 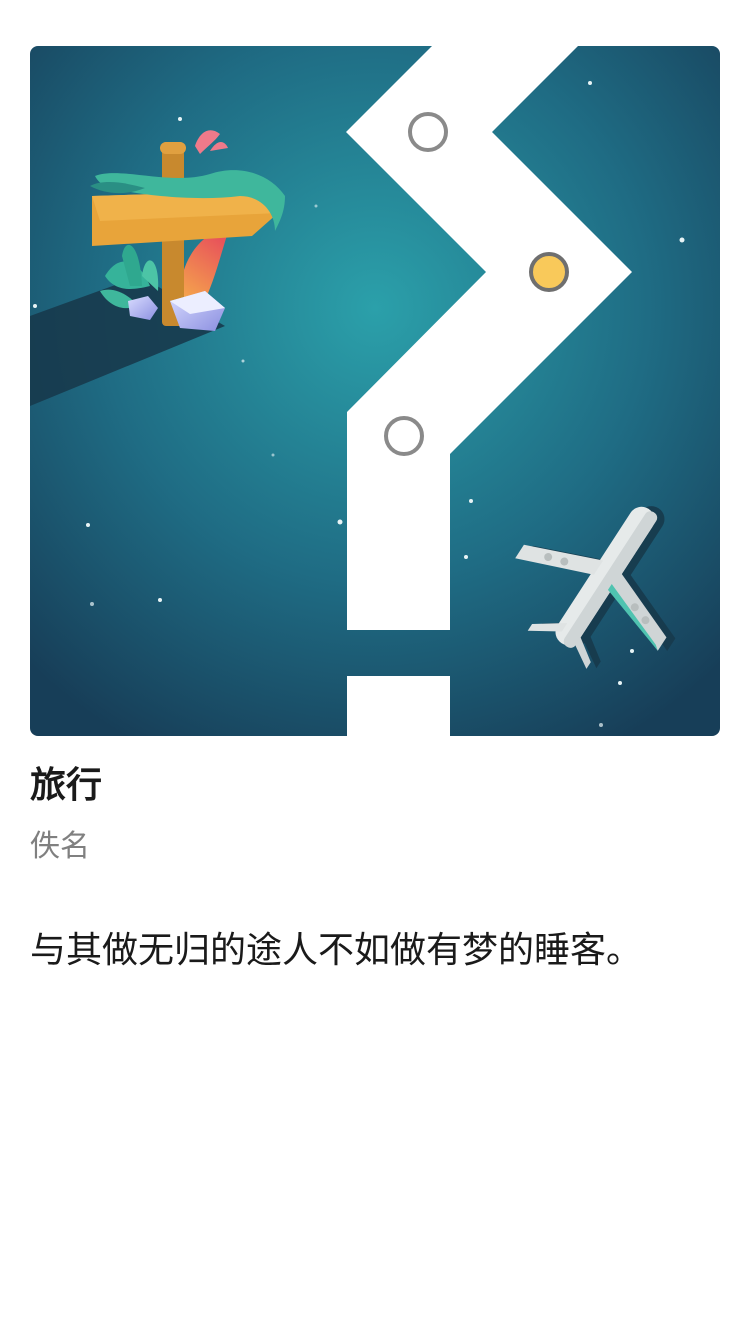 I want to click on poem-title: 旅行, so click(x=66, y=785).